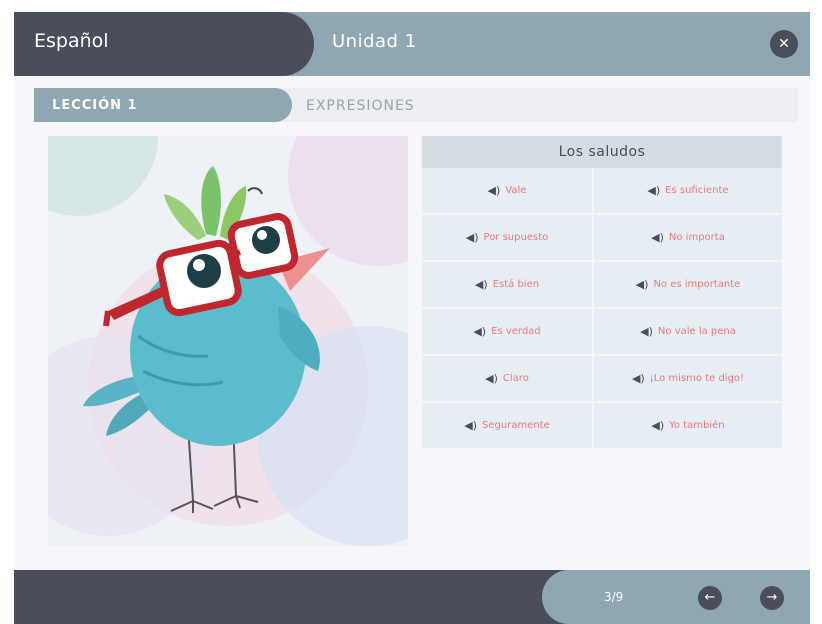 The width and height of the screenshot is (822, 624). Describe the element at coordinates (697, 378) in the screenshot. I see `phrase-label: ¡Lo mismo te digo!` at that location.